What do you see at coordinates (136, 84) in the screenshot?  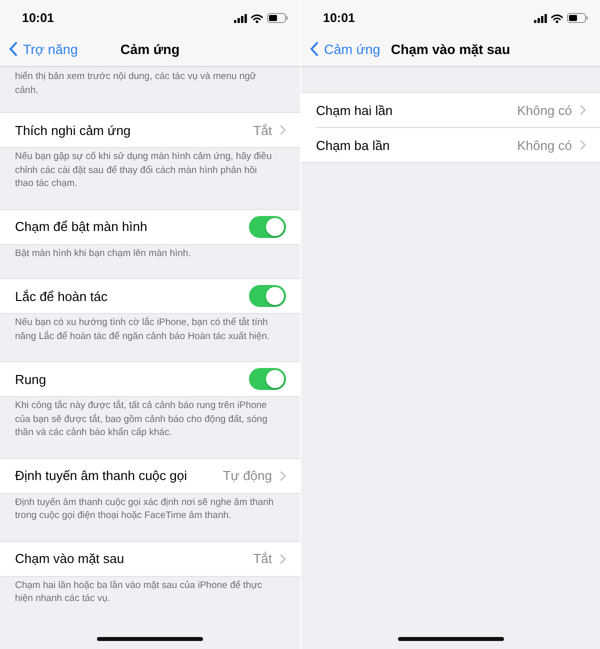 I see `section-description: hiển thị bản xem trước nội dung, các tác vụ và menu ngữ cảnh.` at bounding box center [136, 84].